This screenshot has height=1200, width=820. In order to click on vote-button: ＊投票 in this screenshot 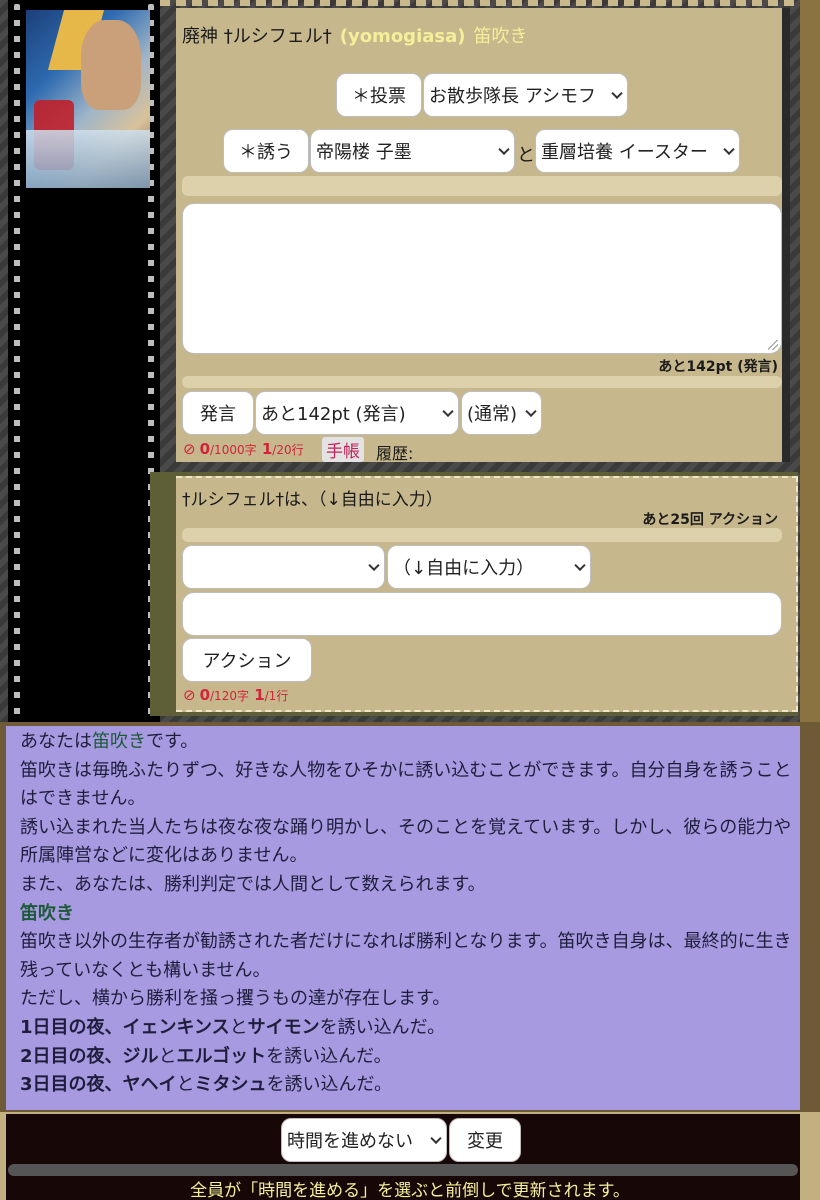, I will do `click(379, 95)`.